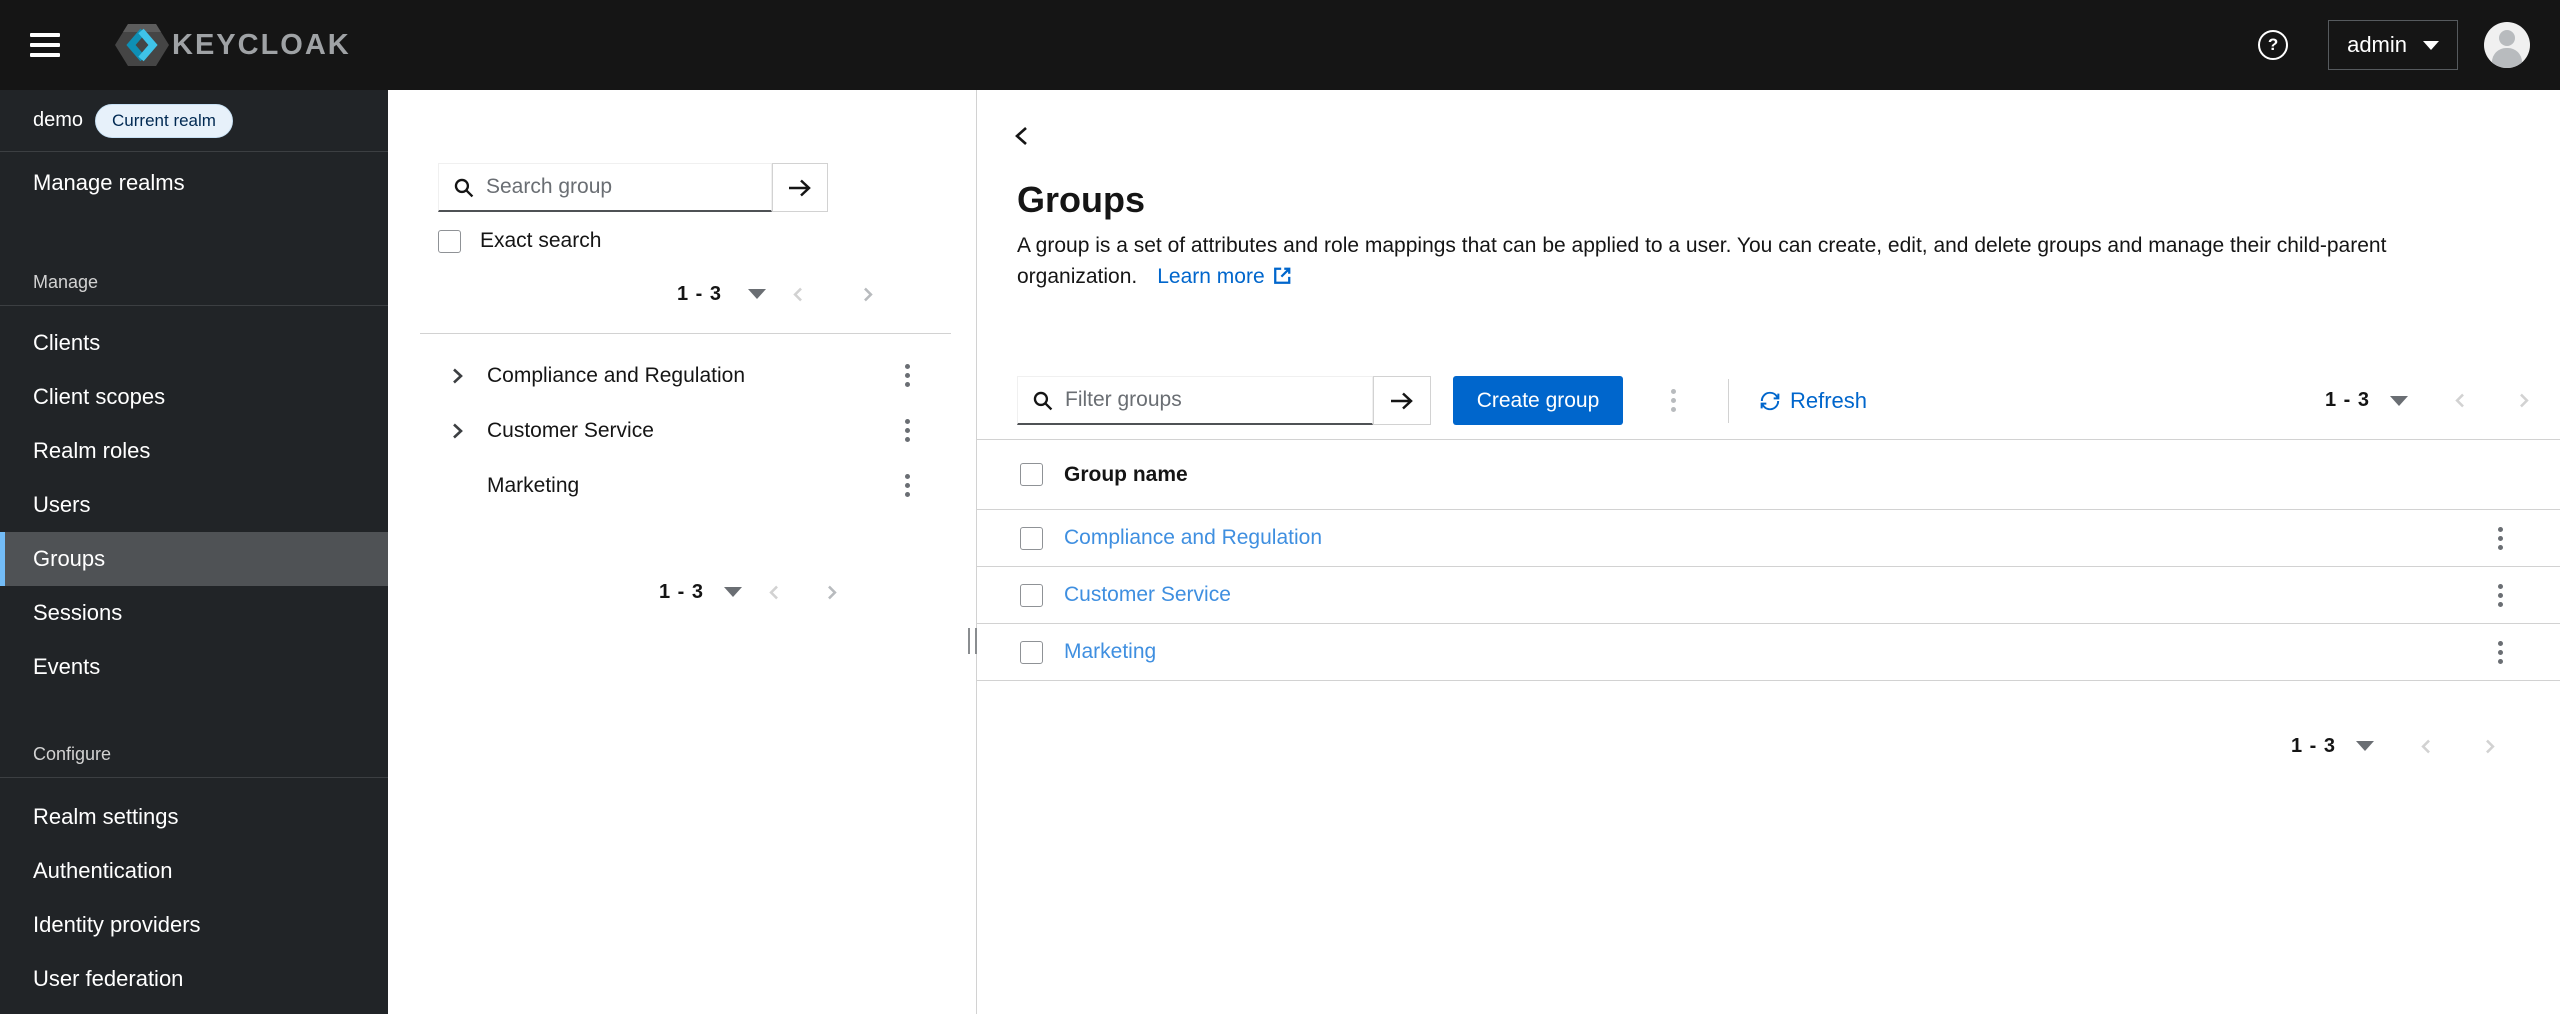 The width and height of the screenshot is (2560, 1014). What do you see at coordinates (194, 871) in the screenshot?
I see `sidebar-item-authentication: Authentication` at bounding box center [194, 871].